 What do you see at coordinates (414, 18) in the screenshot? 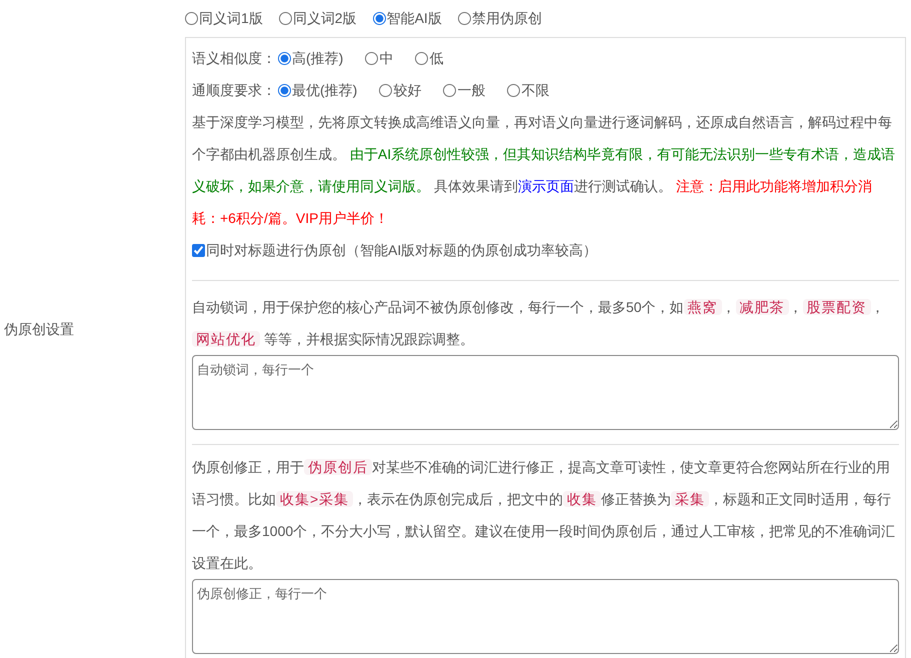
I see `radio-label: 智能AI版` at bounding box center [414, 18].